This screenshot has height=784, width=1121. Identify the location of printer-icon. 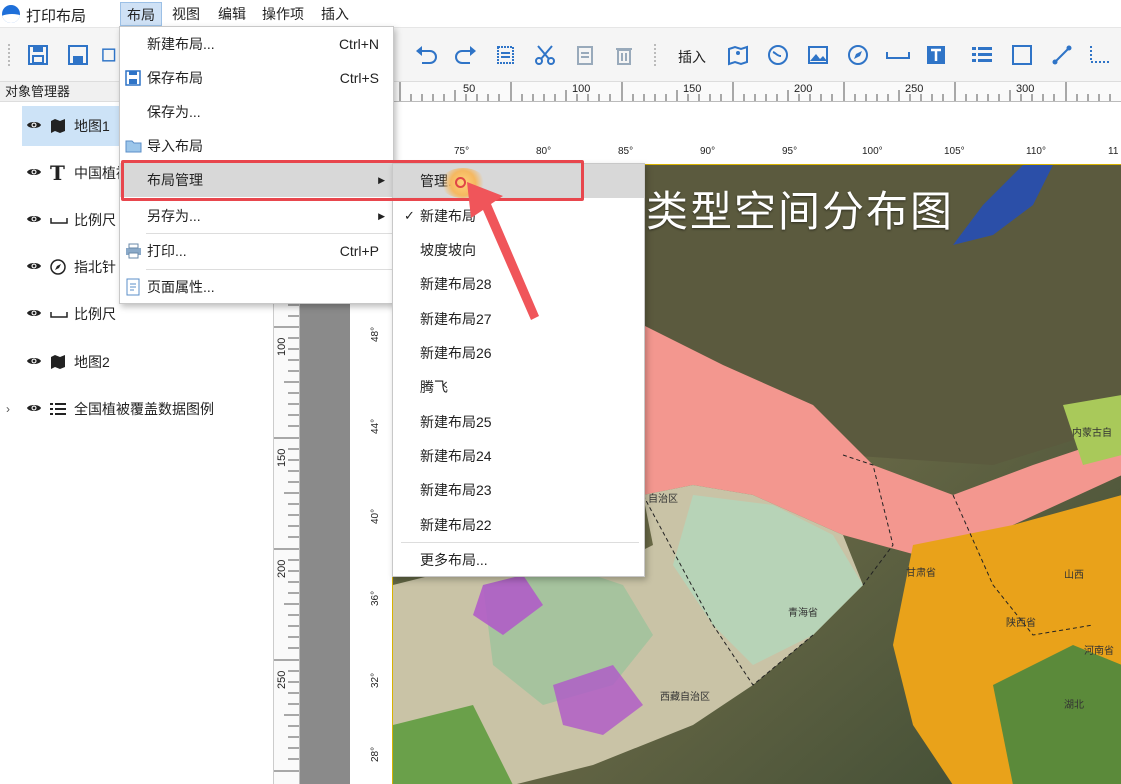
(133, 251).